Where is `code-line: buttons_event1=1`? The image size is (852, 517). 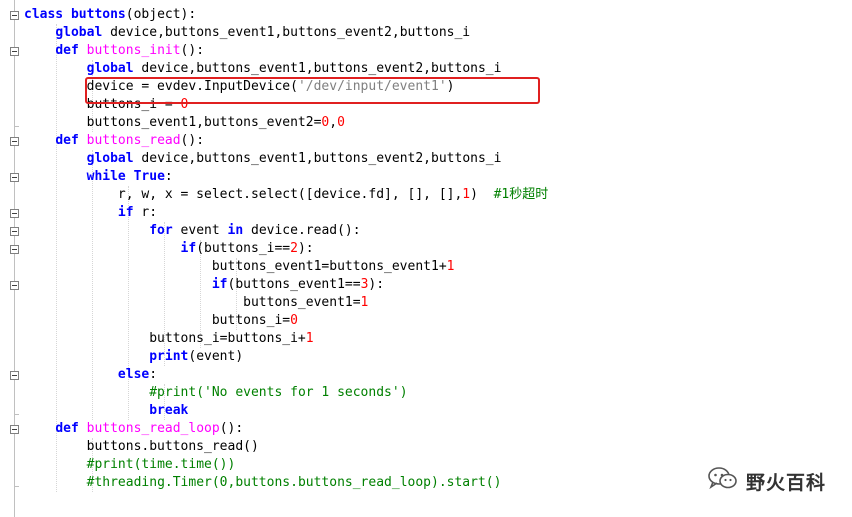
code-line: buttons_event1=1 is located at coordinates (196, 303).